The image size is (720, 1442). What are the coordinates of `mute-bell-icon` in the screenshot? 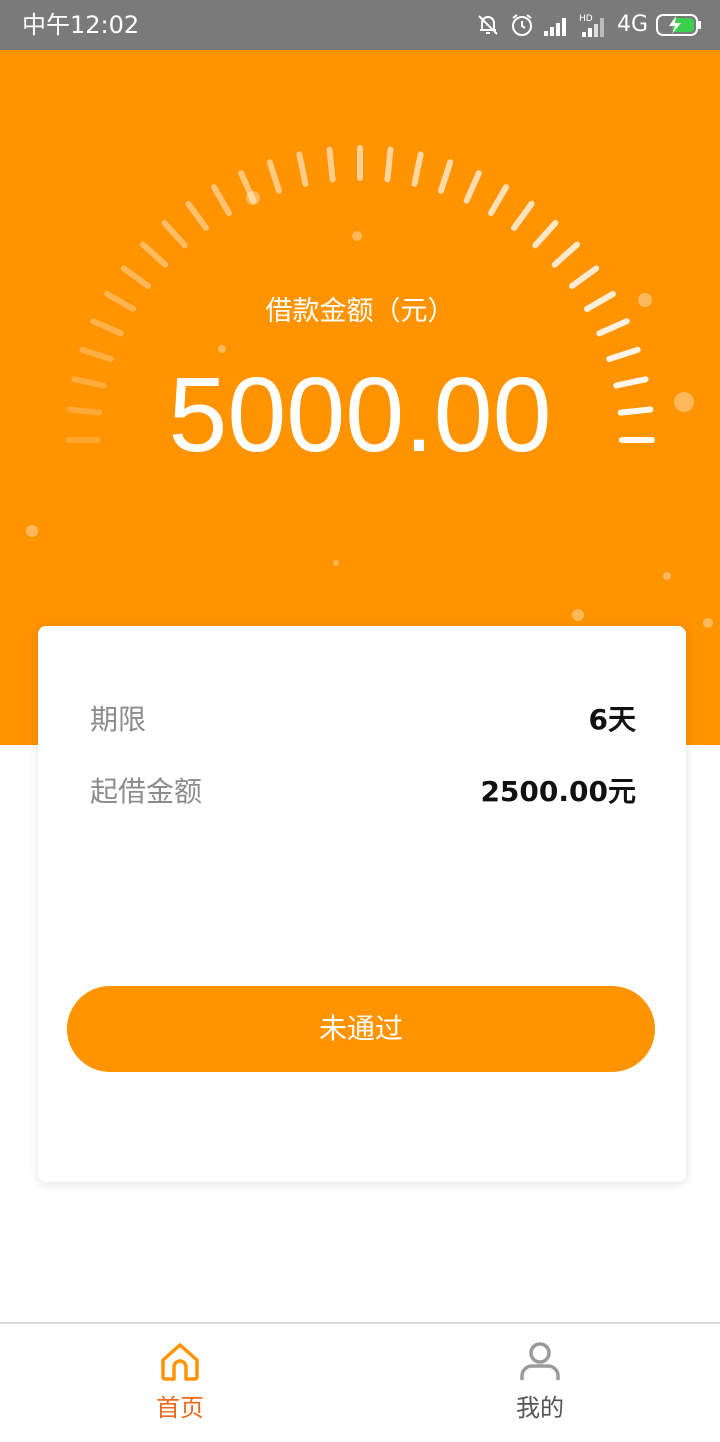 It's located at (488, 25).